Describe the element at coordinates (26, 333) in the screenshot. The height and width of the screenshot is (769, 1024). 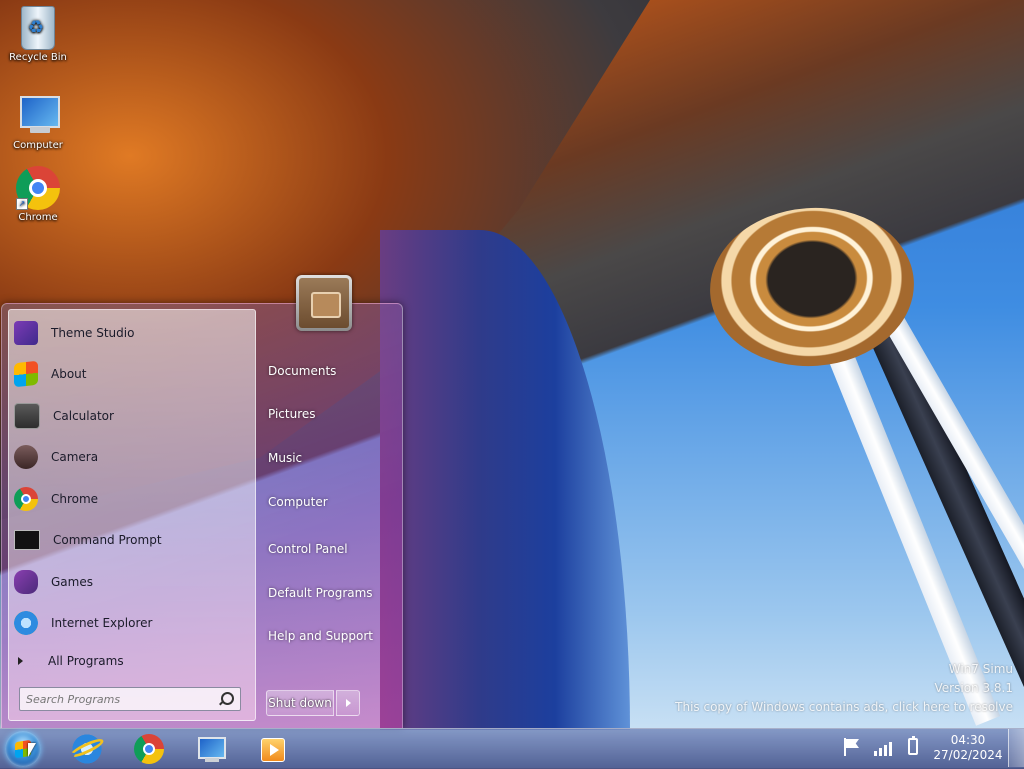
I see `theme-studio-icon` at that location.